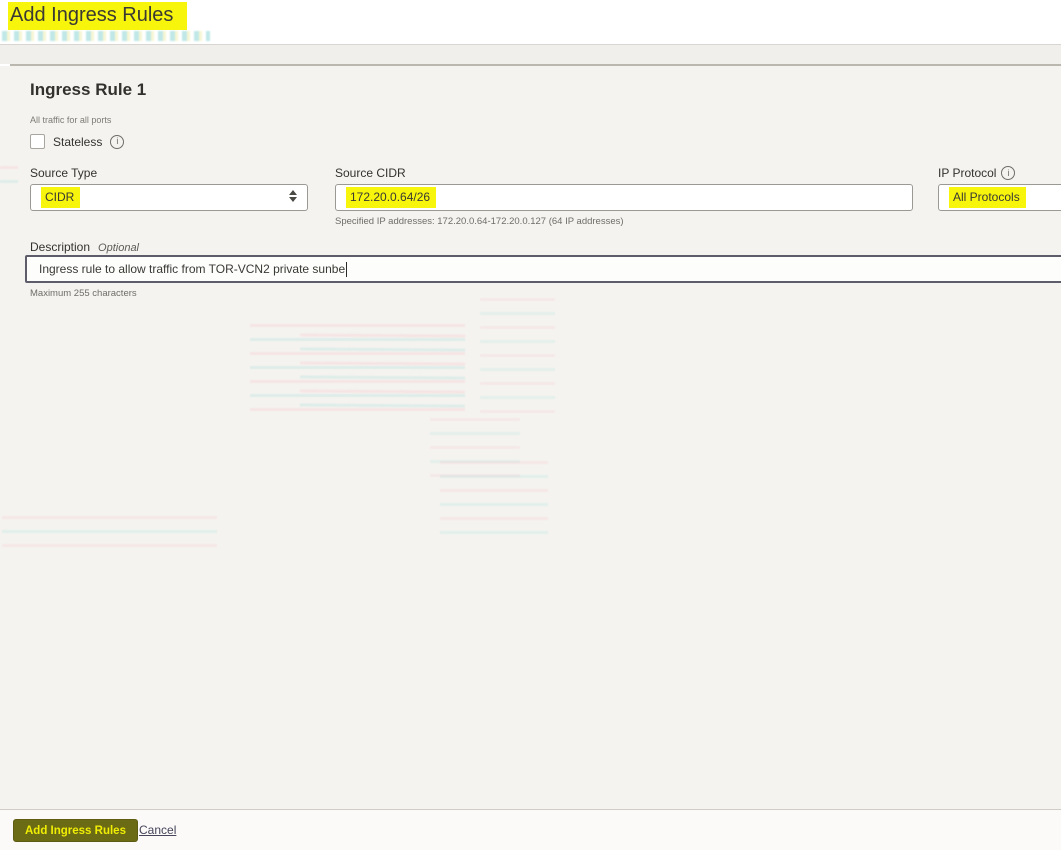 This screenshot has height=850, width=1061. What do you see at coordinates (88, 89) in the screenshot?
I see `rule-heading: Ingress Rule 1` at bounding box center [88, 89].